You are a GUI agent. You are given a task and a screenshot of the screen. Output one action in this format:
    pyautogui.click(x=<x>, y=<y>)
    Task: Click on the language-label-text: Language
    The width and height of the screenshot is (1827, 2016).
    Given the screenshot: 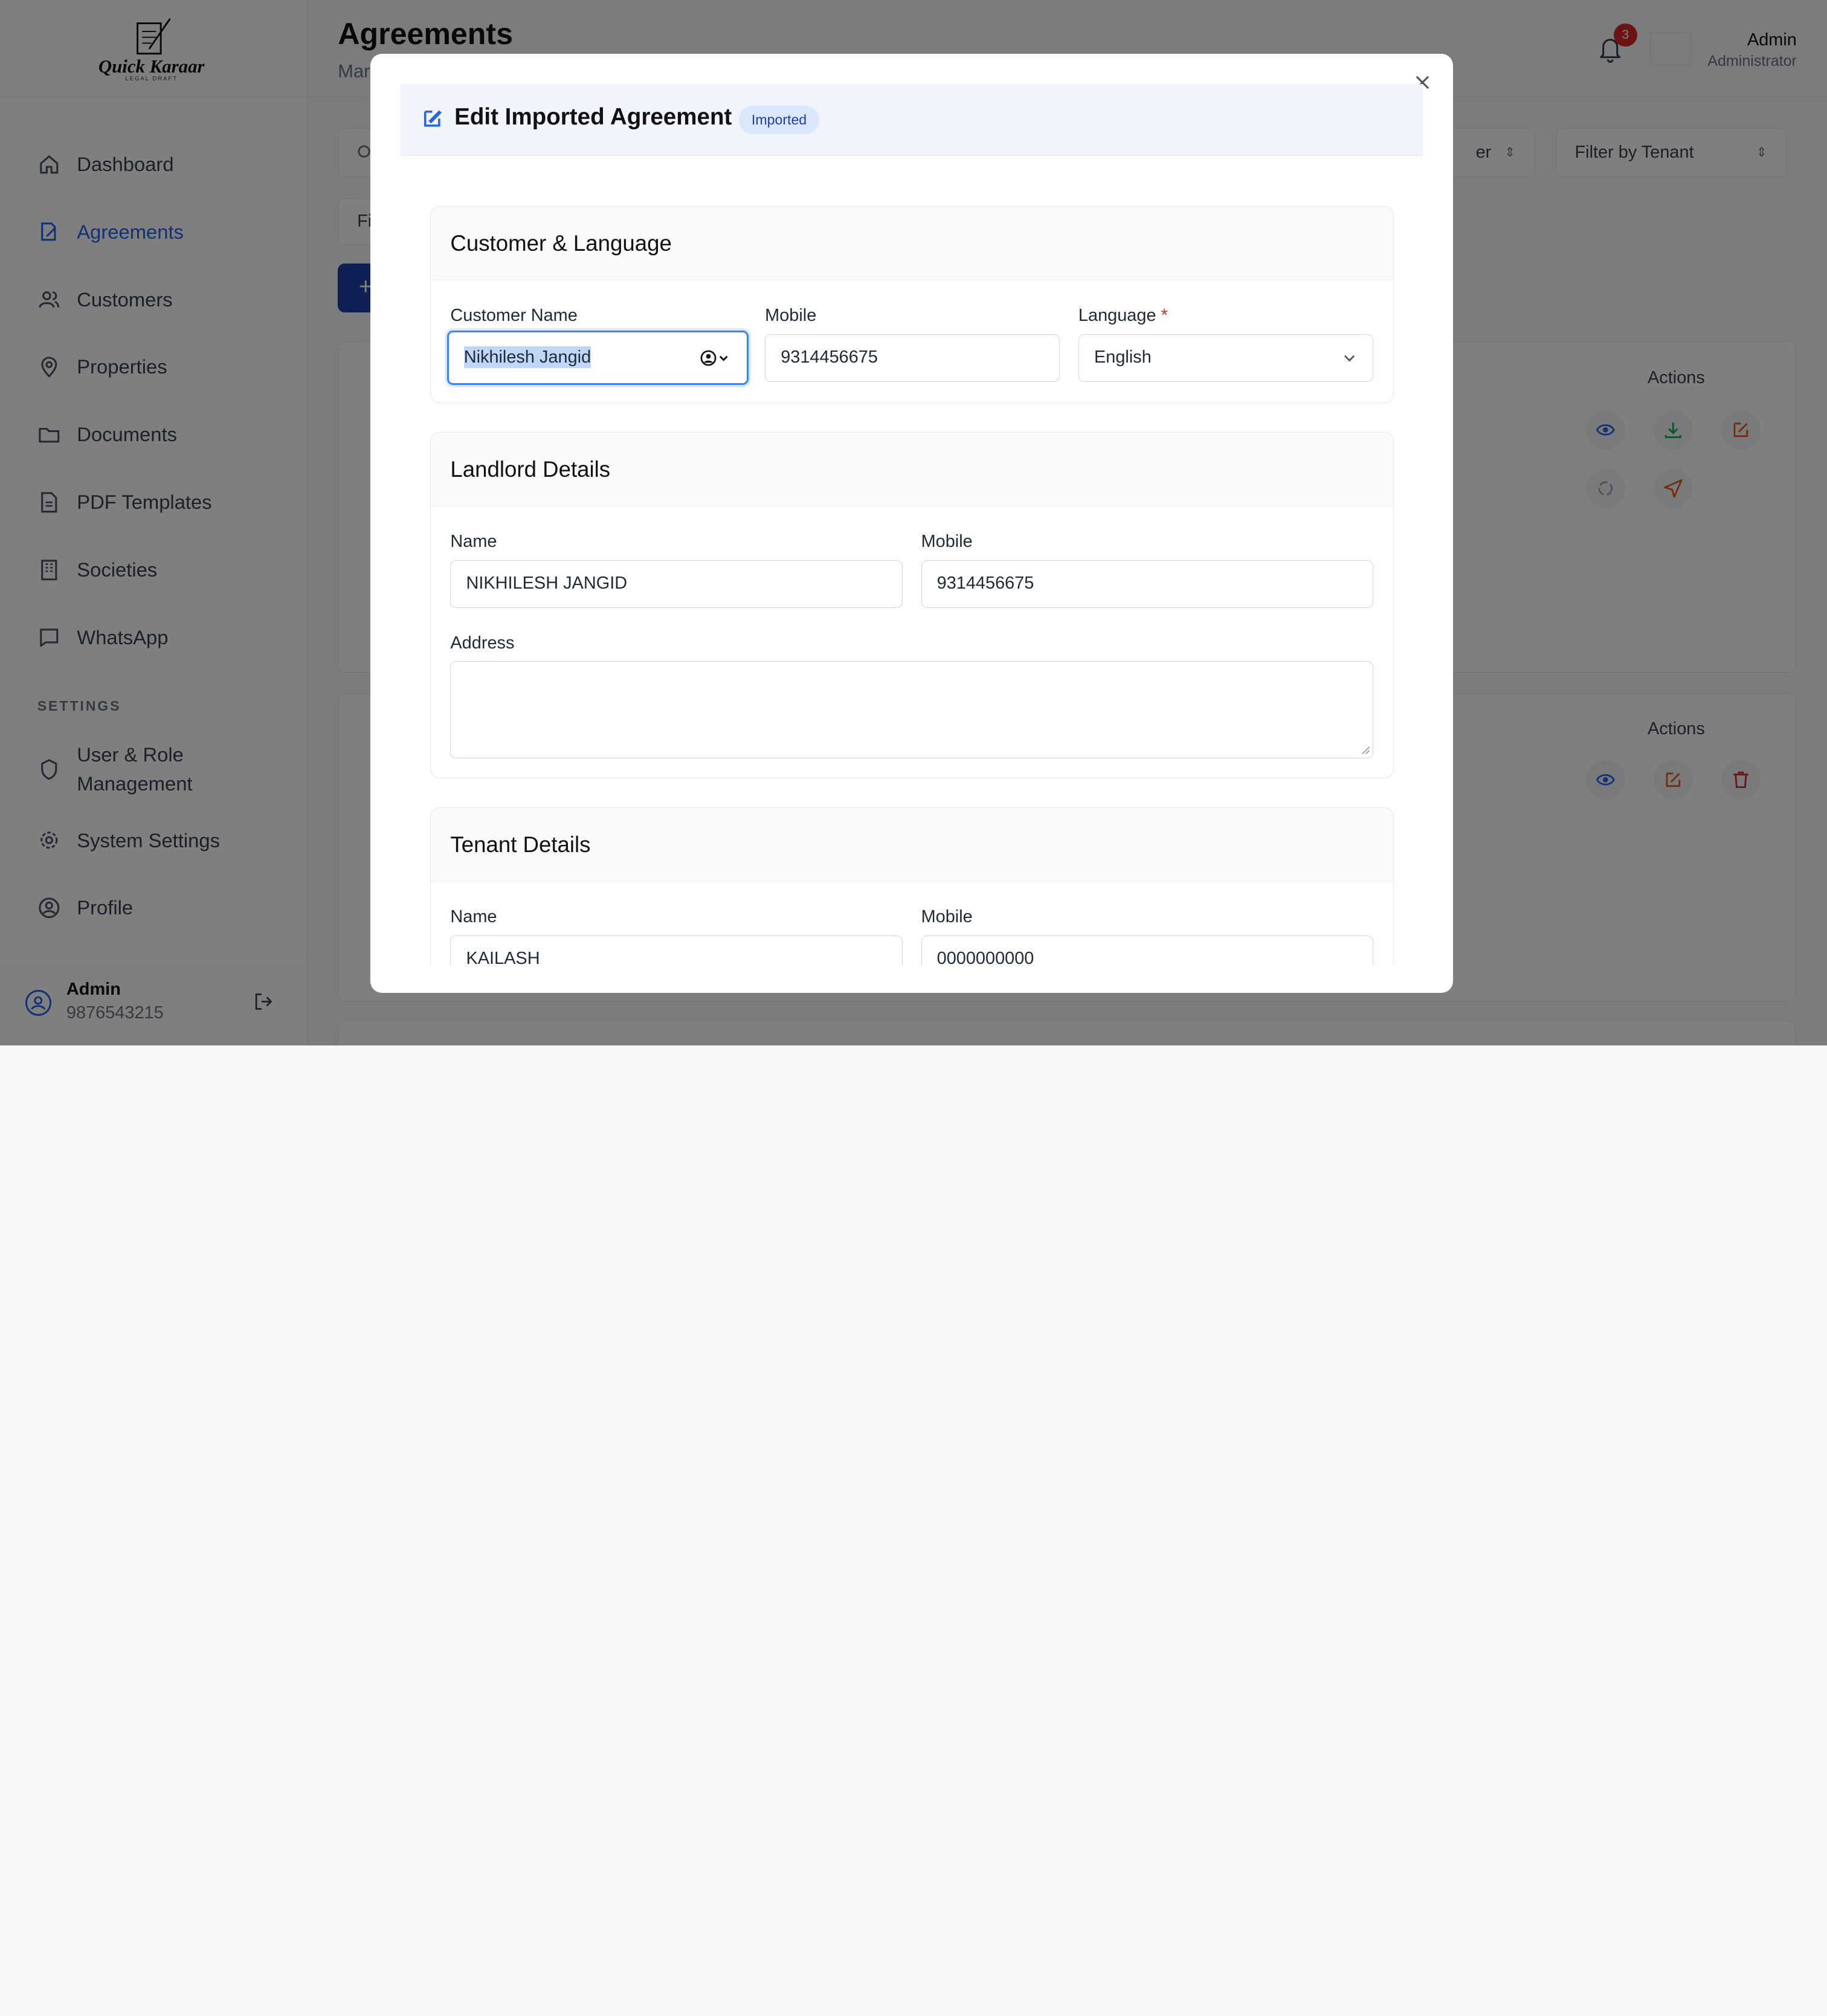 What is the action you would take?
    pyautogui.click(x=1117, y=316)
    